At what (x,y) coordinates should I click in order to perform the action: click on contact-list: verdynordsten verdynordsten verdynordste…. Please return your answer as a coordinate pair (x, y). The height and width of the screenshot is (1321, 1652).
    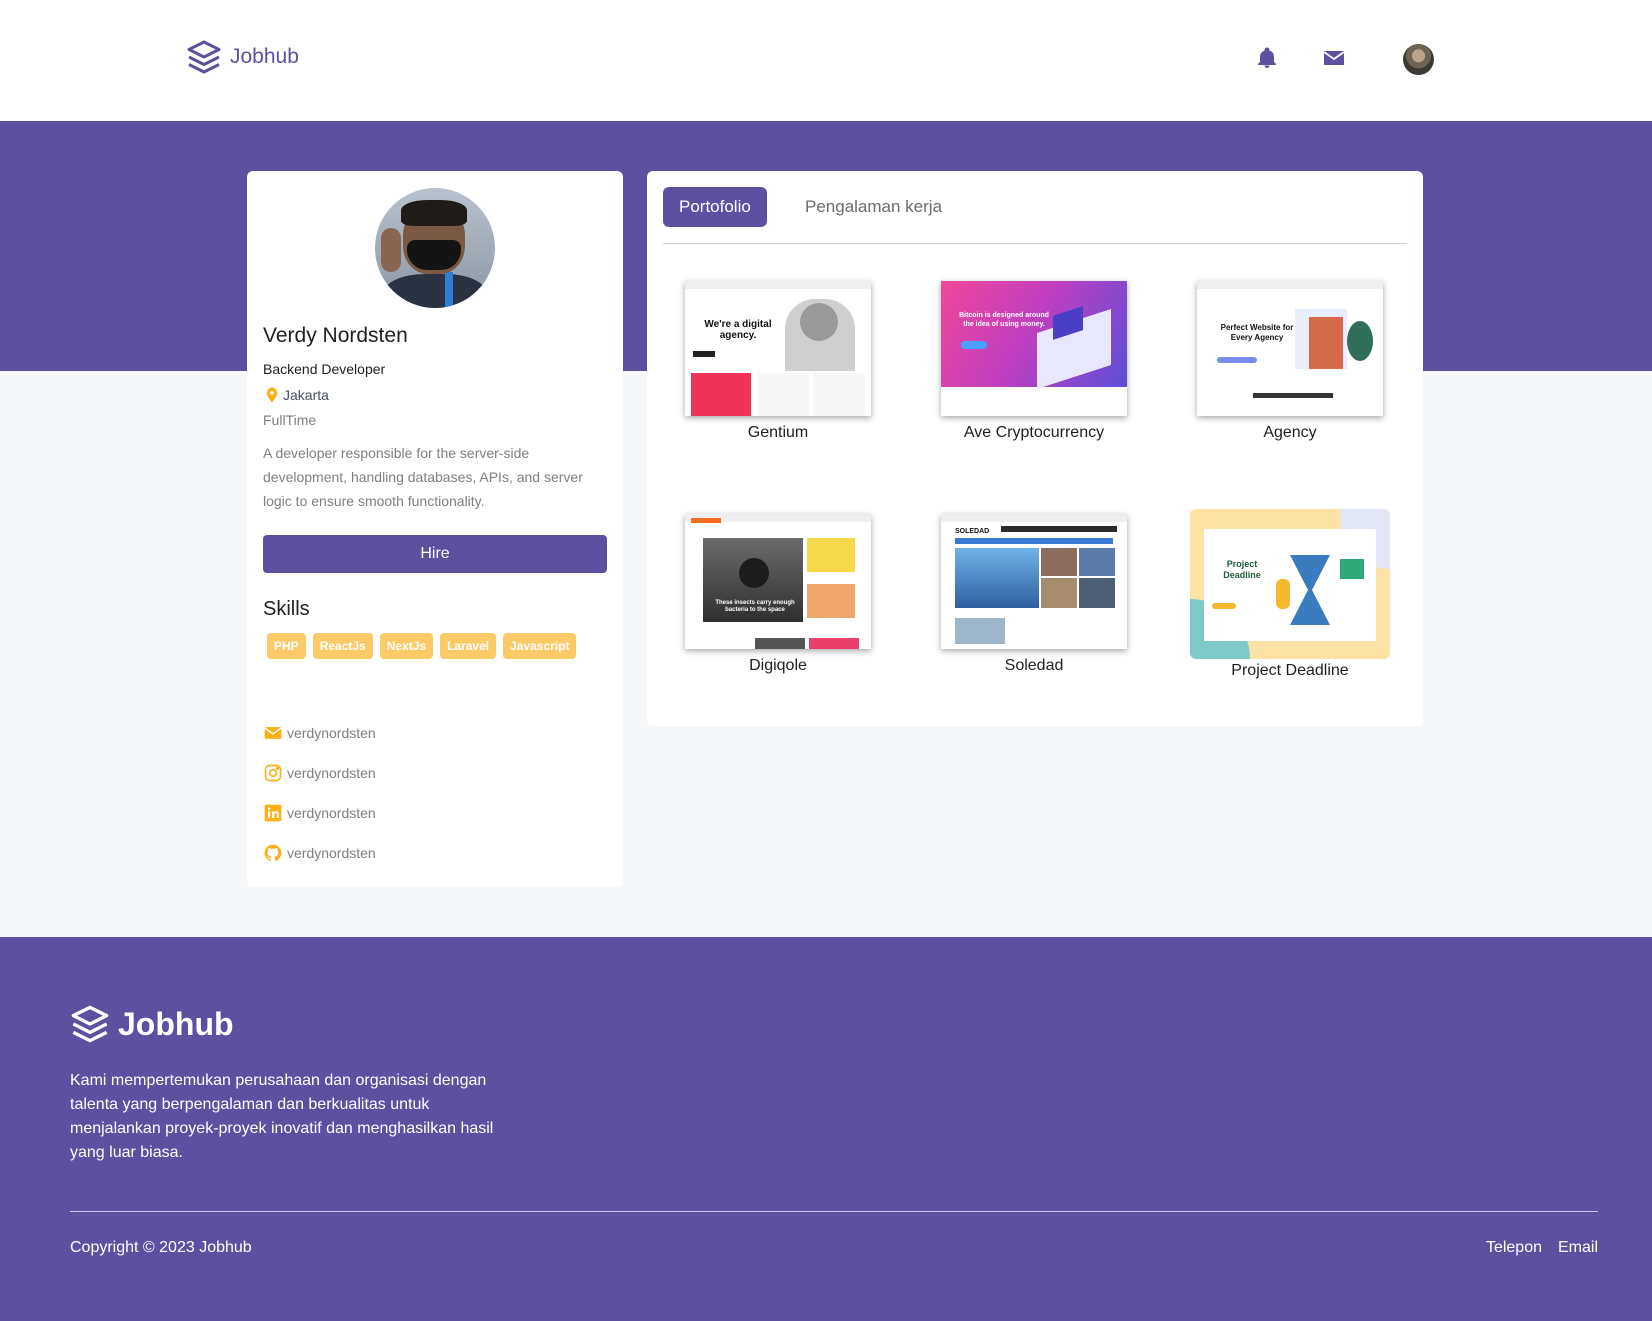
    Looking at the image, I should click on (319, 793).